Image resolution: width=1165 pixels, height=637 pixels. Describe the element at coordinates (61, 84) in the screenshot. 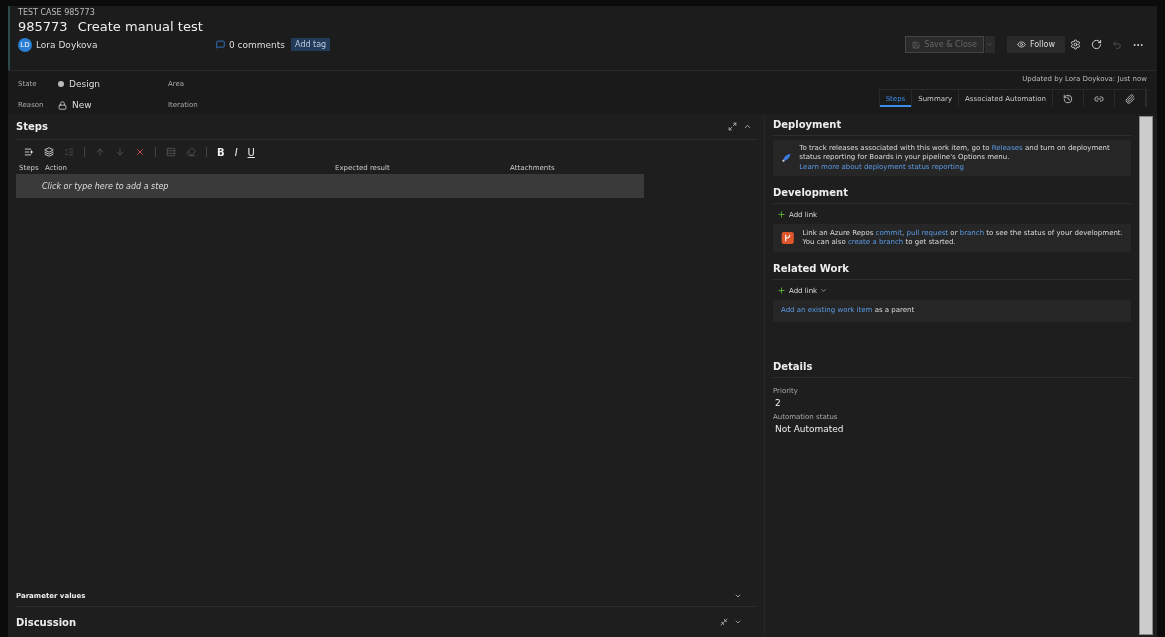

I see `state-dot-icon` at that location.